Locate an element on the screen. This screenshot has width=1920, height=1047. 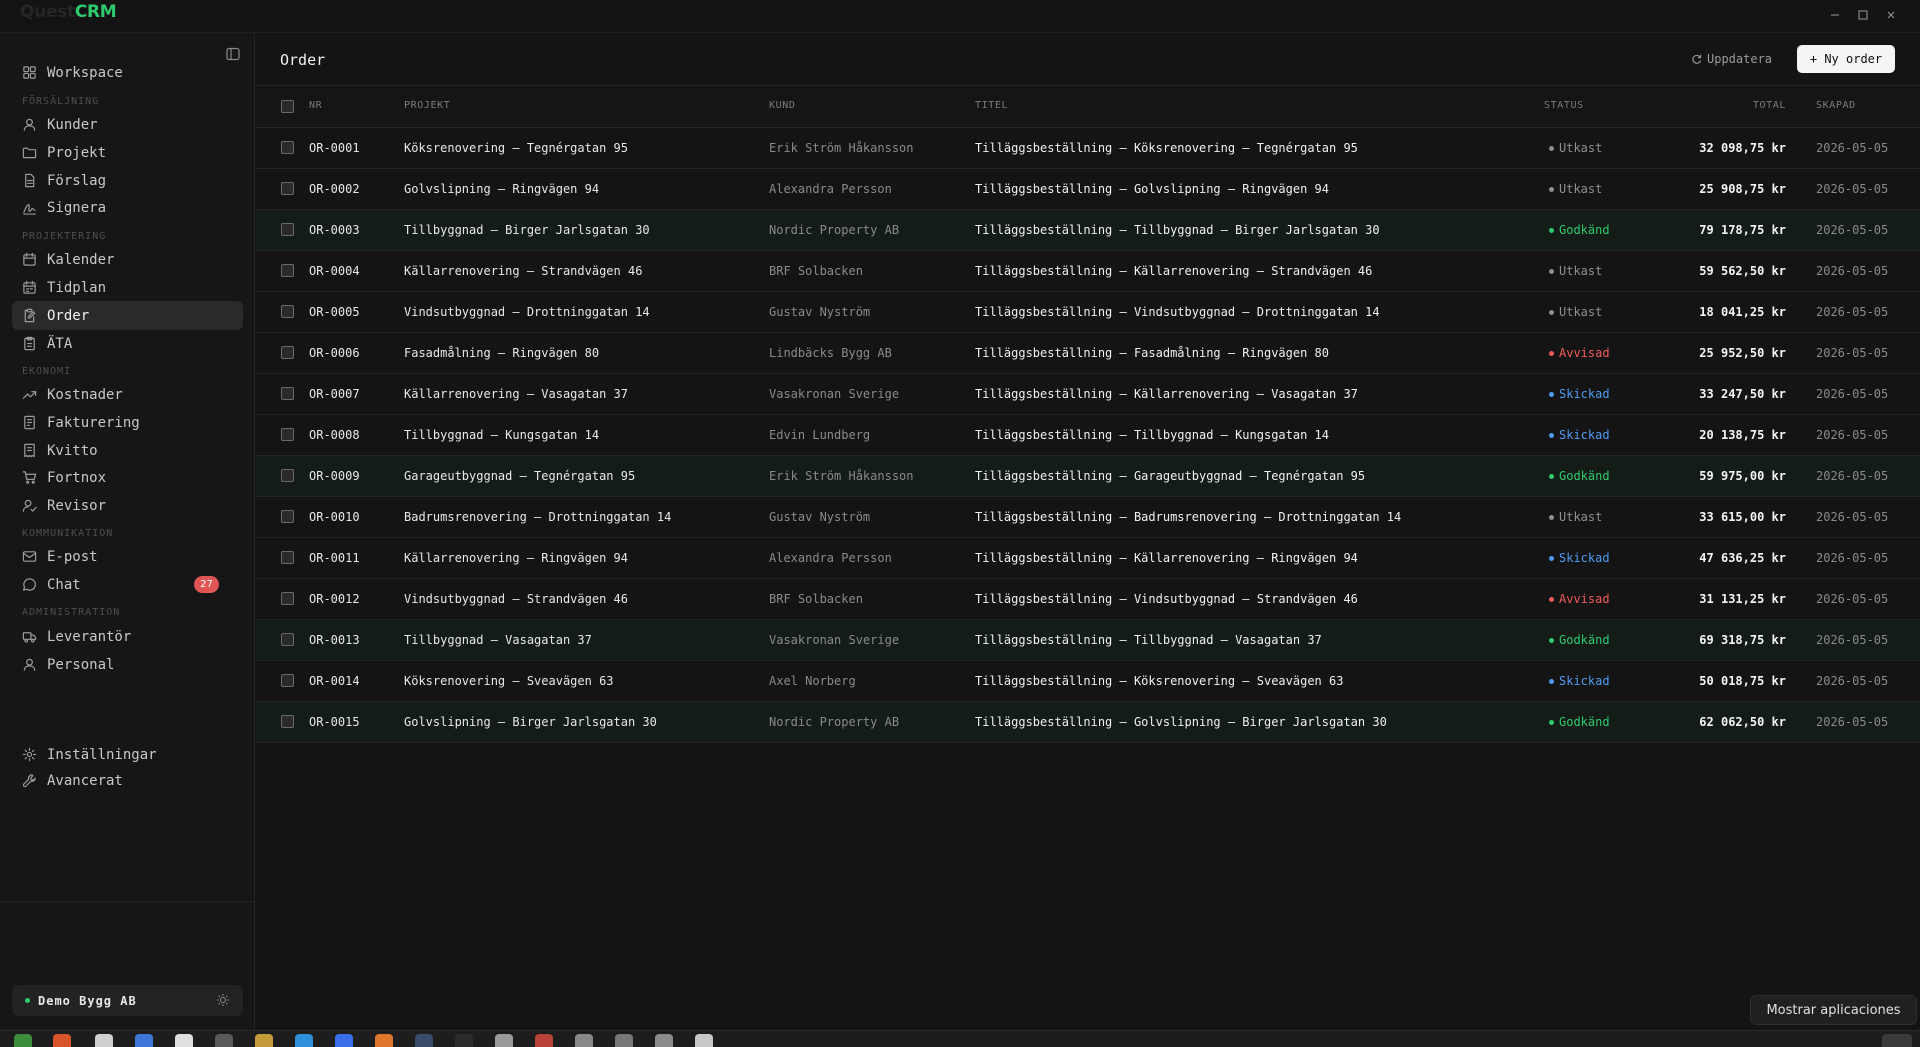
organization-switcher: Demo Bygg AB is located at coordinates (127, 1000).